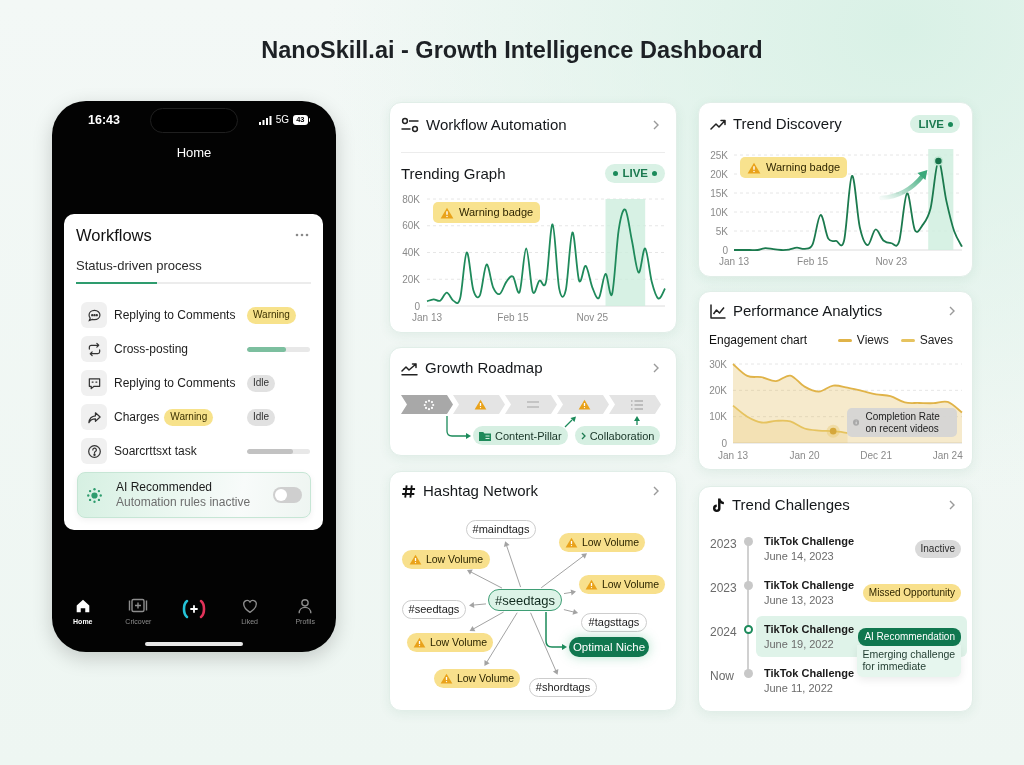 Image resolution: width=1024 pixels, height=765 pixels. Describe the element at coordinates (265, 120) in the screenshot. I see `signal-bars-icon` at that location.